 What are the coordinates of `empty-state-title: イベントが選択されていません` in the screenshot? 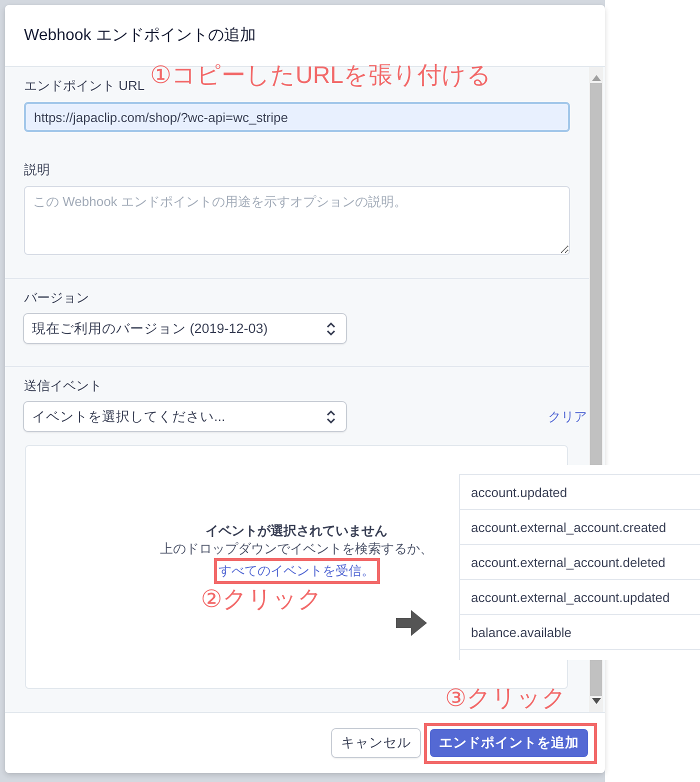 It's located at (297, 531).